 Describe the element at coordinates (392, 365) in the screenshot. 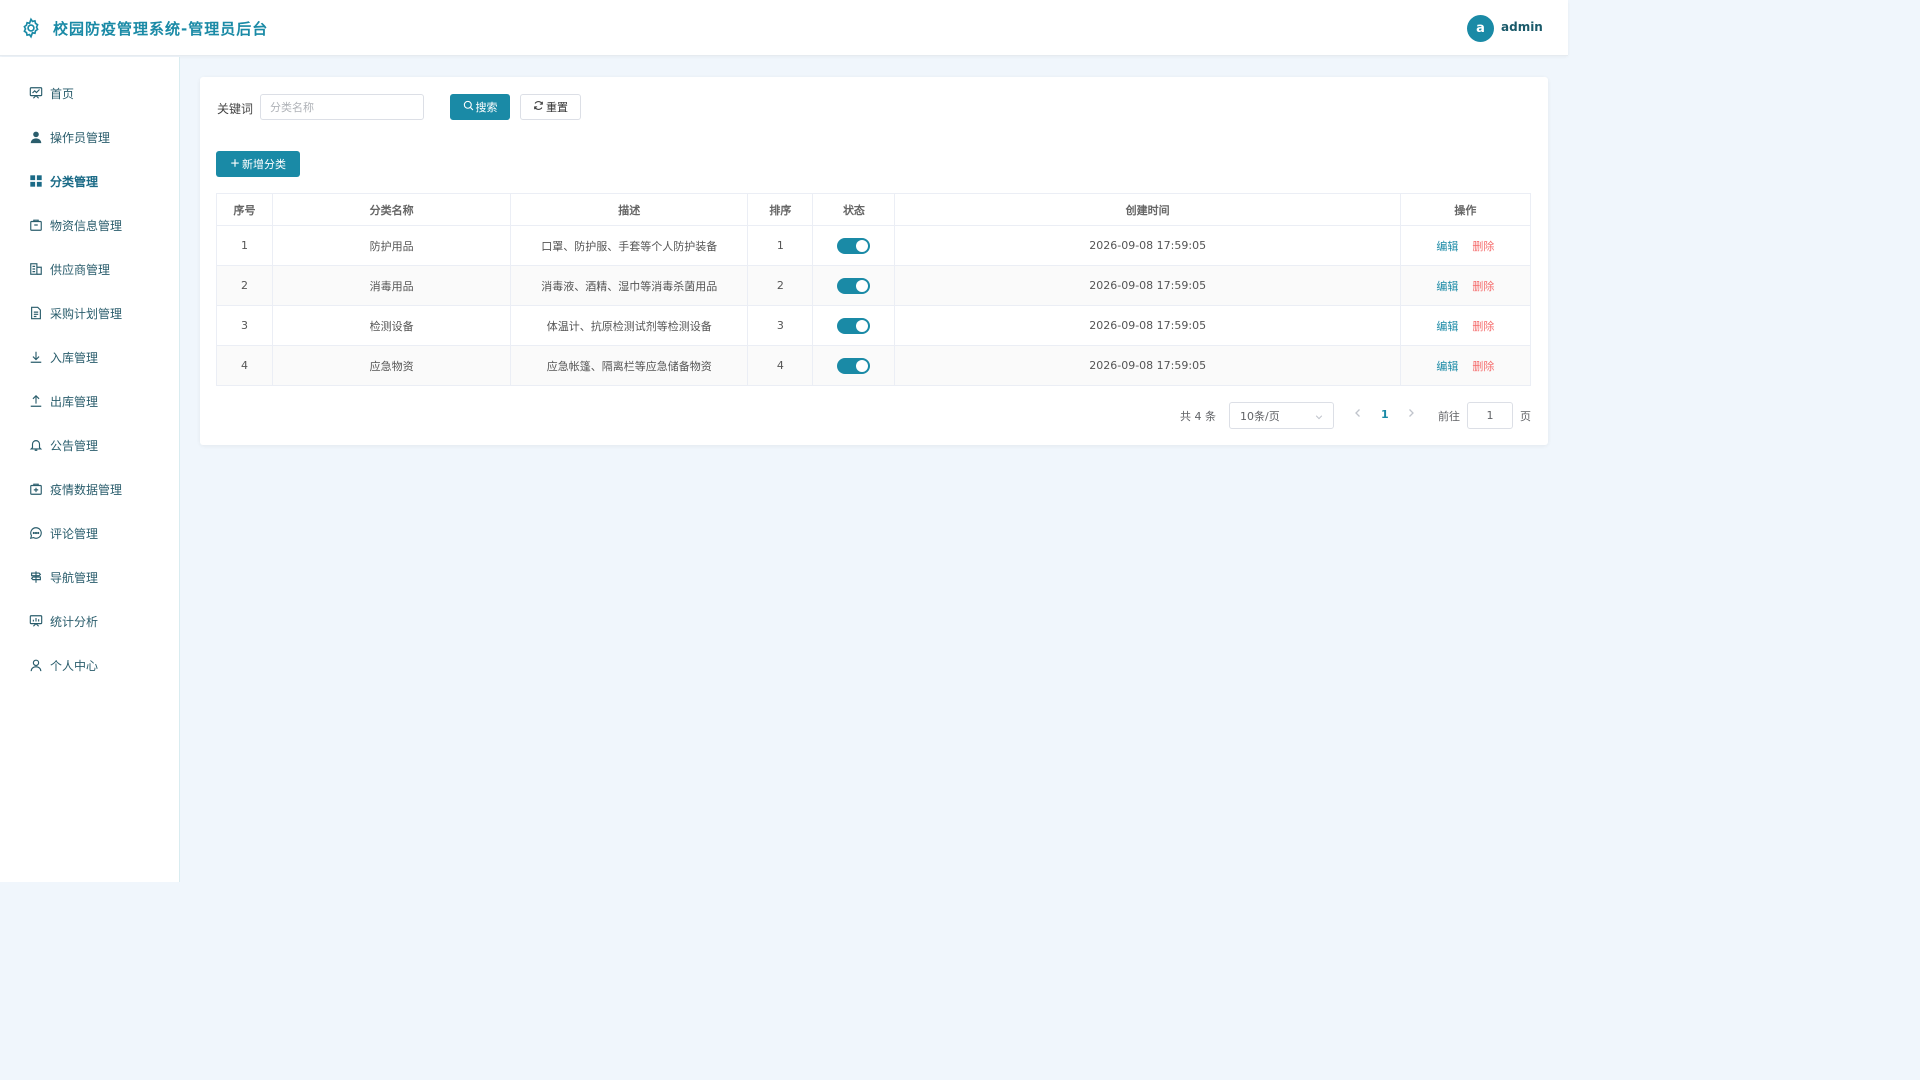

I see `cell-name: 应急物资` at that location.